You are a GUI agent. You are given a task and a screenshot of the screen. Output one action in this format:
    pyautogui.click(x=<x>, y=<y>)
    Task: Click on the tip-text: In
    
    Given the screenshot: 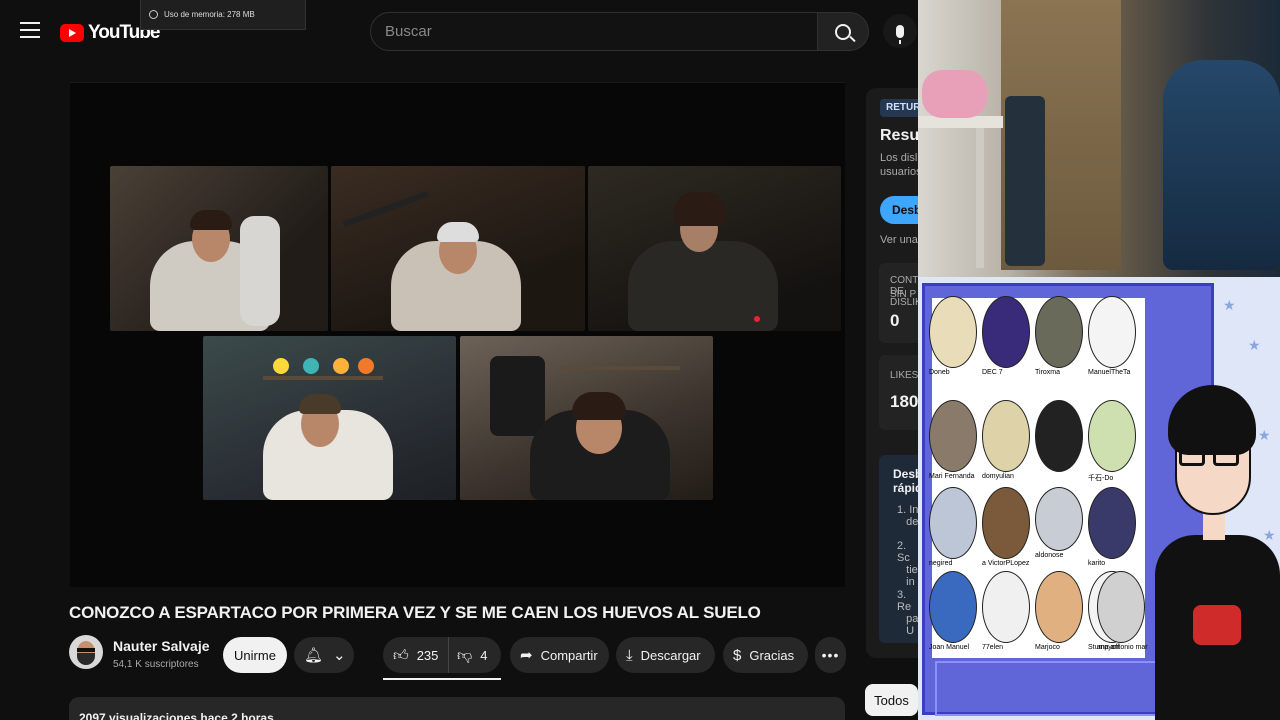 What is the action you would take?
    pyautogui.click(x=913, y=510)
    